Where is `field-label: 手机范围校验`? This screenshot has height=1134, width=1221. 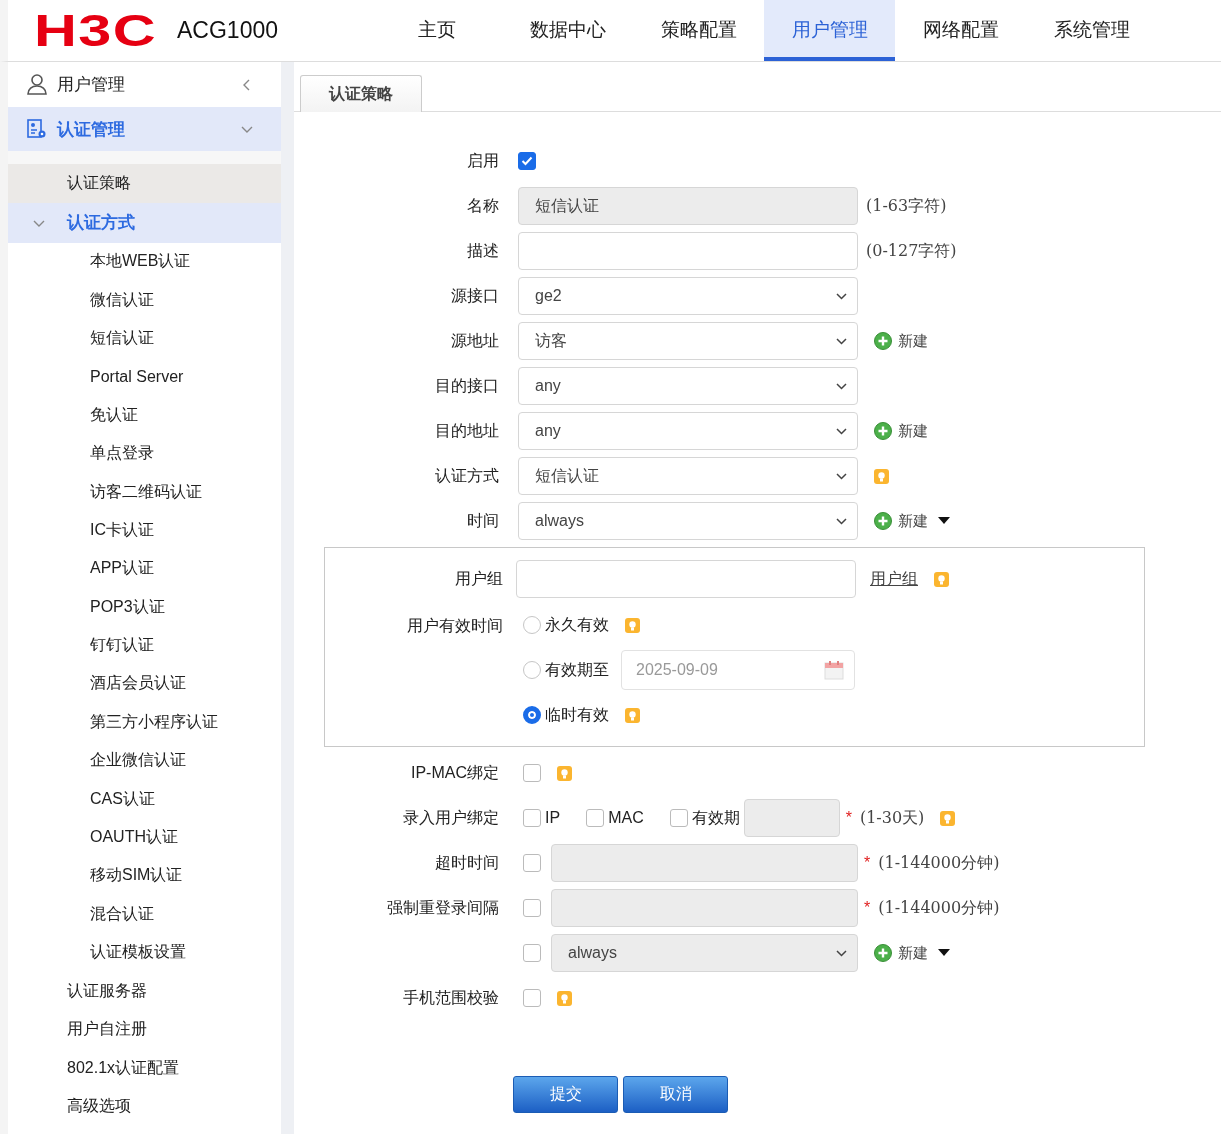 field-label: 手机范围校验 is located at coordinates (450, 997).